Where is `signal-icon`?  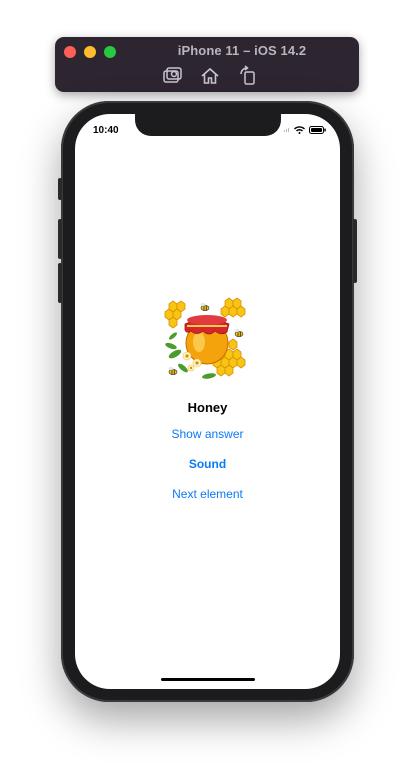 signal-icon is located at coordinates (286, 130).